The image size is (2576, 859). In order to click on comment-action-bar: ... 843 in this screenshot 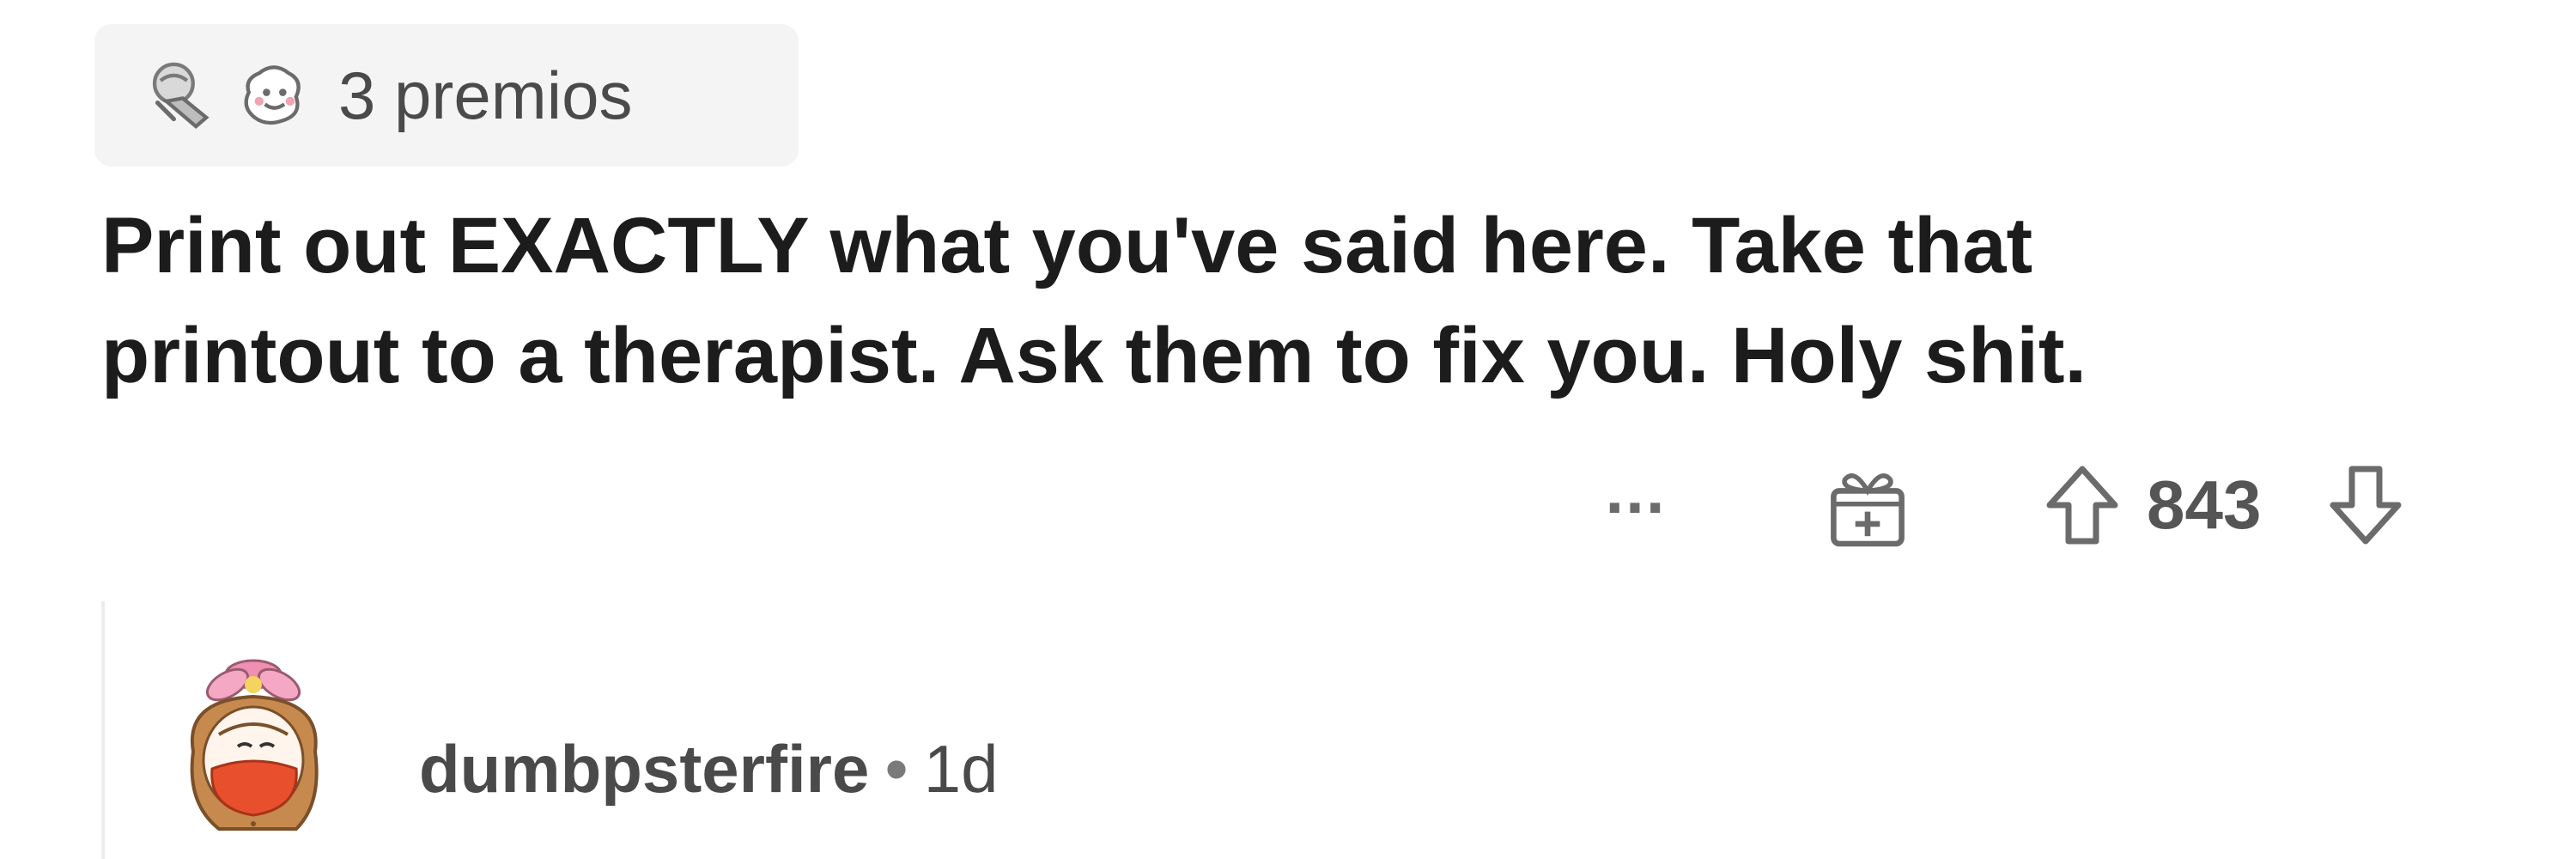, I will do `click(2026, 501)`.